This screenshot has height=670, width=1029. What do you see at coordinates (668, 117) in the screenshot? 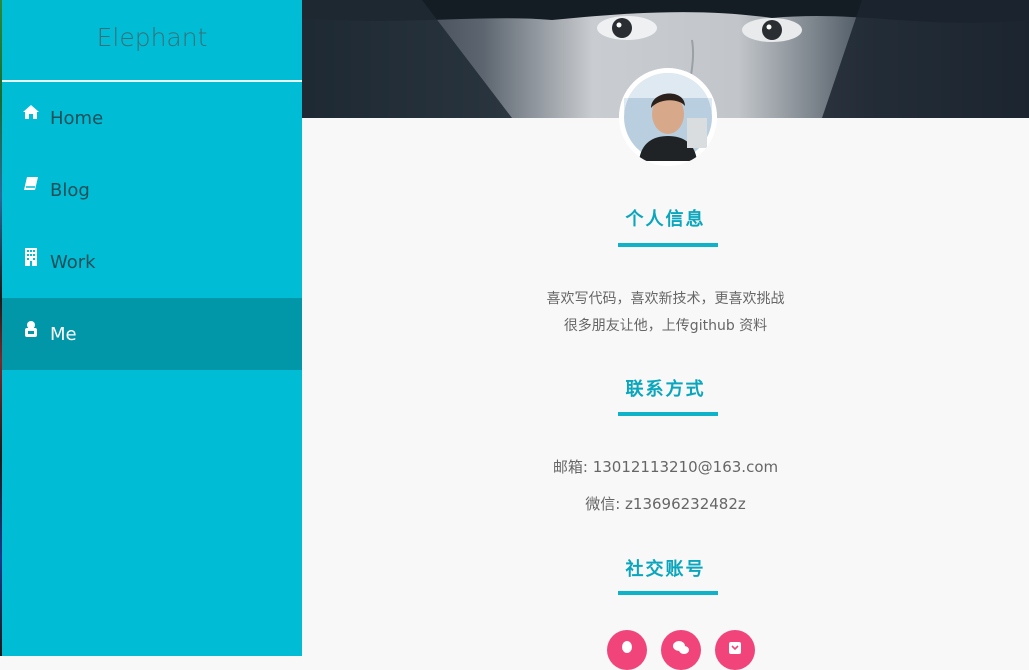
I see `avatar` at bounding box center [668, 117].